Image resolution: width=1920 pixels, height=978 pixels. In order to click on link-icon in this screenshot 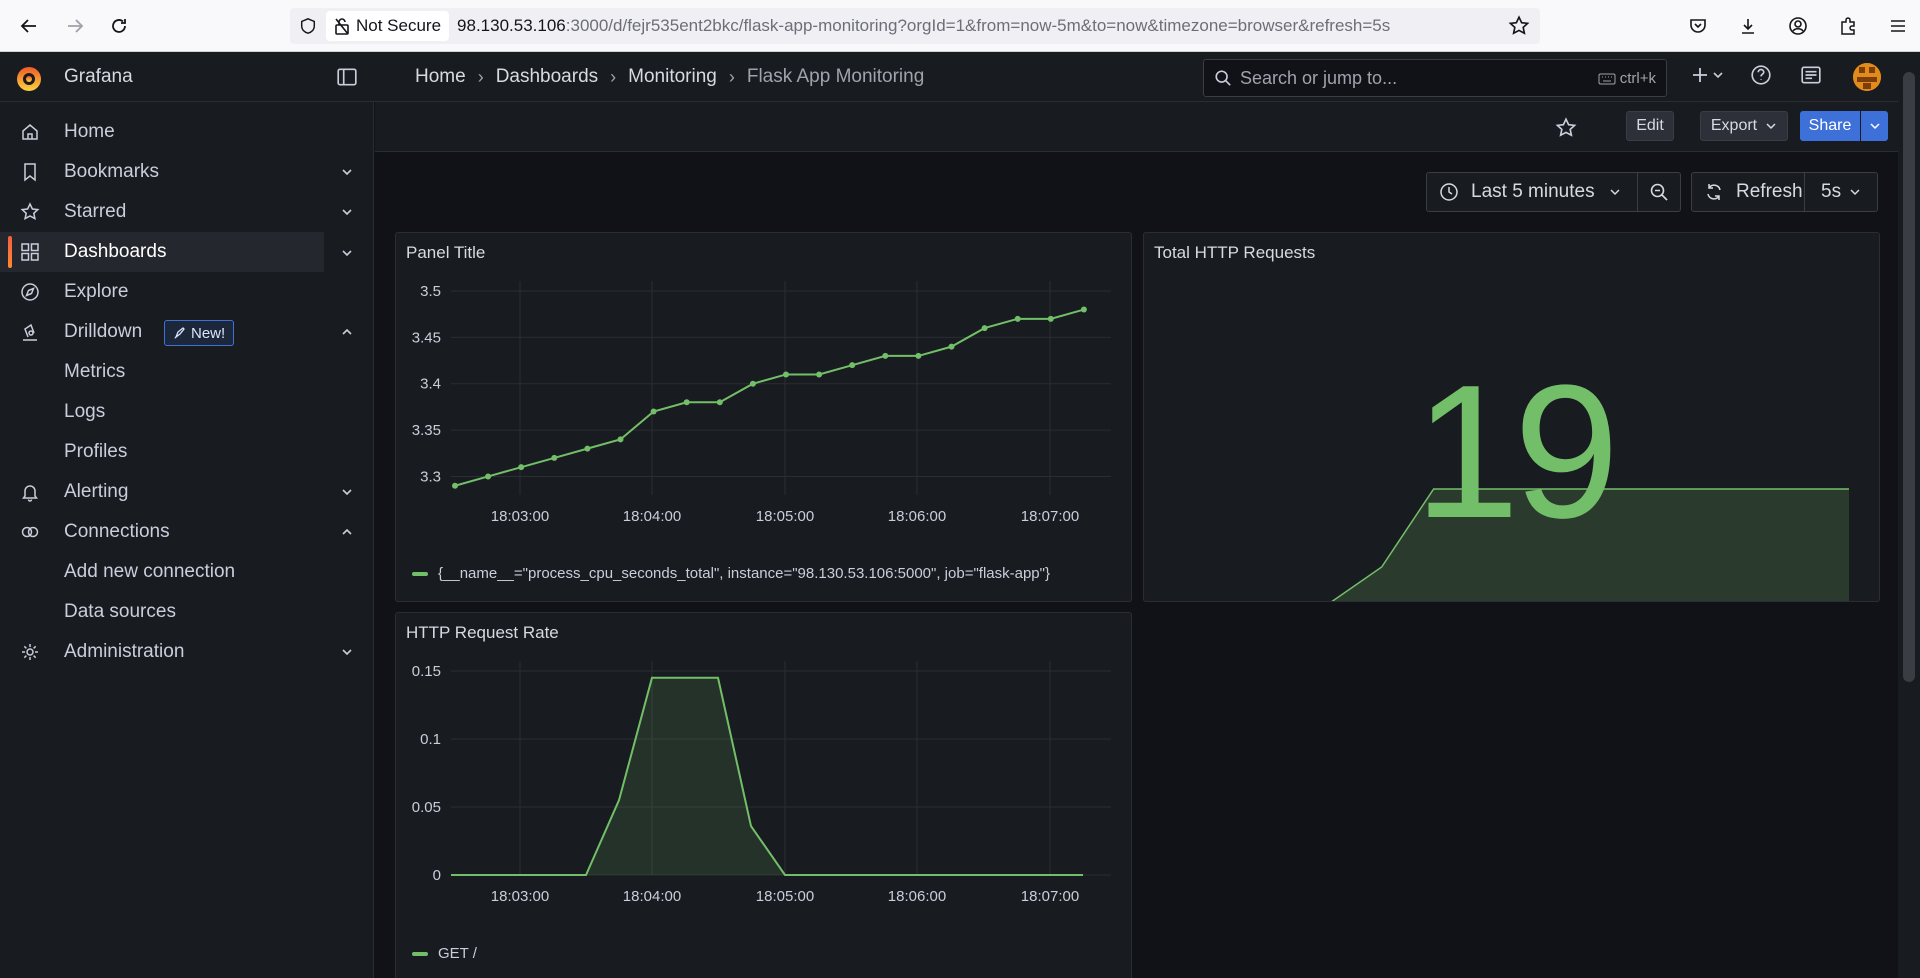, I will do `click(30, 532)`.